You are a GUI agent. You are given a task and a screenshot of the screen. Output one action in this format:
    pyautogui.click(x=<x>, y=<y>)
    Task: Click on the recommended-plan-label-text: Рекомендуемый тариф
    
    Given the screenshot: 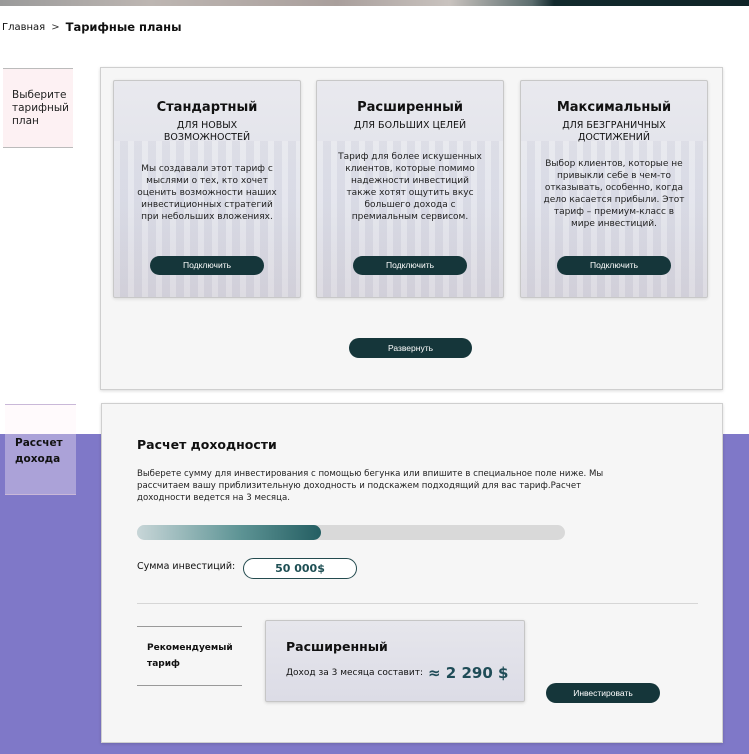 What is the action you would take?
    pyautogui.click(x=190, y=656)
    